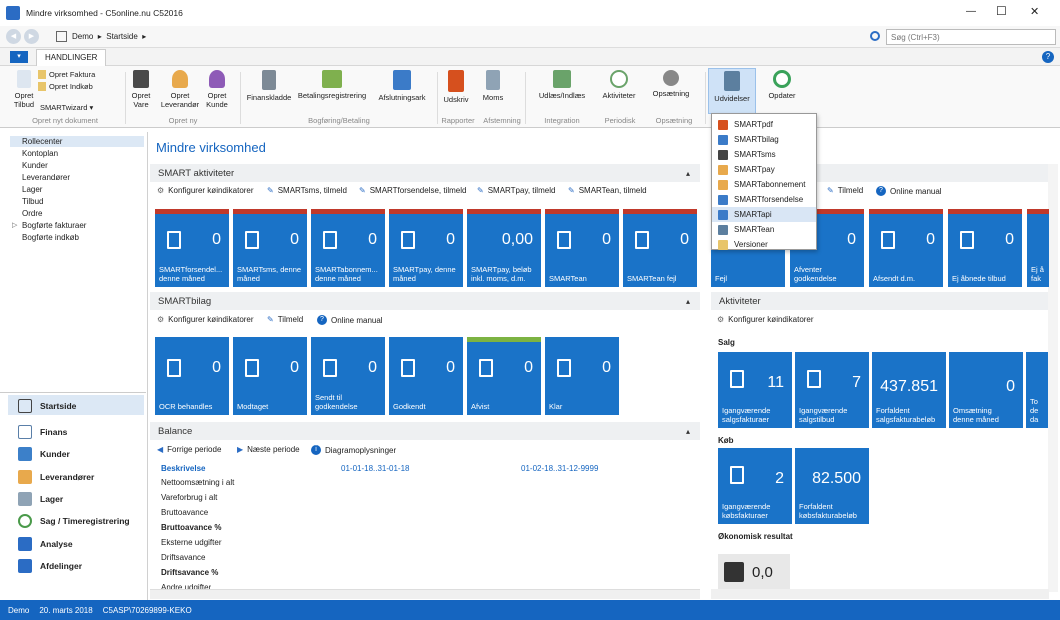 This screenshot has width=1060, height=620. What do you see at coordinates (74, 521) in the screenshot?
I see `nav-sag-timeregistrering: Sag / Timeregistrering` at bounding box center [74, 521].